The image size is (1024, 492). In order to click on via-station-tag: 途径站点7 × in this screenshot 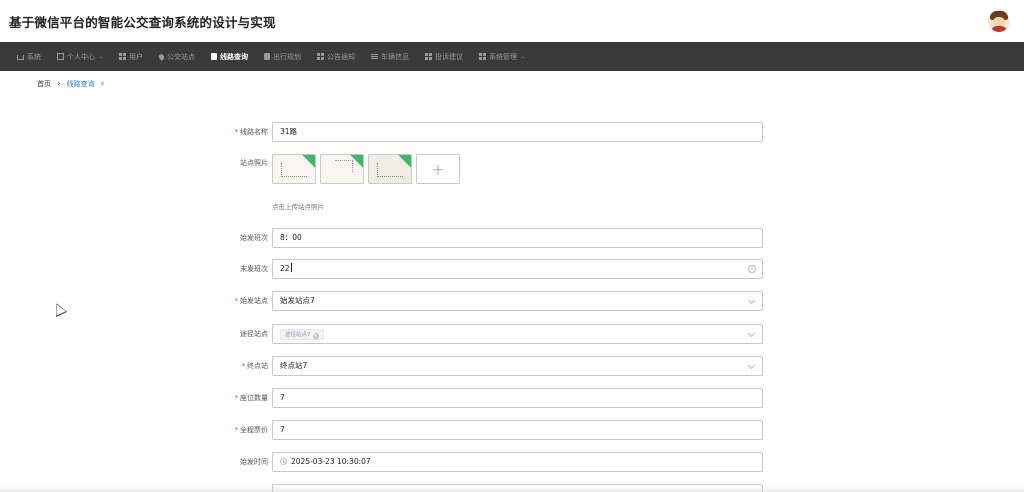, I will do `click(302, 334)`.